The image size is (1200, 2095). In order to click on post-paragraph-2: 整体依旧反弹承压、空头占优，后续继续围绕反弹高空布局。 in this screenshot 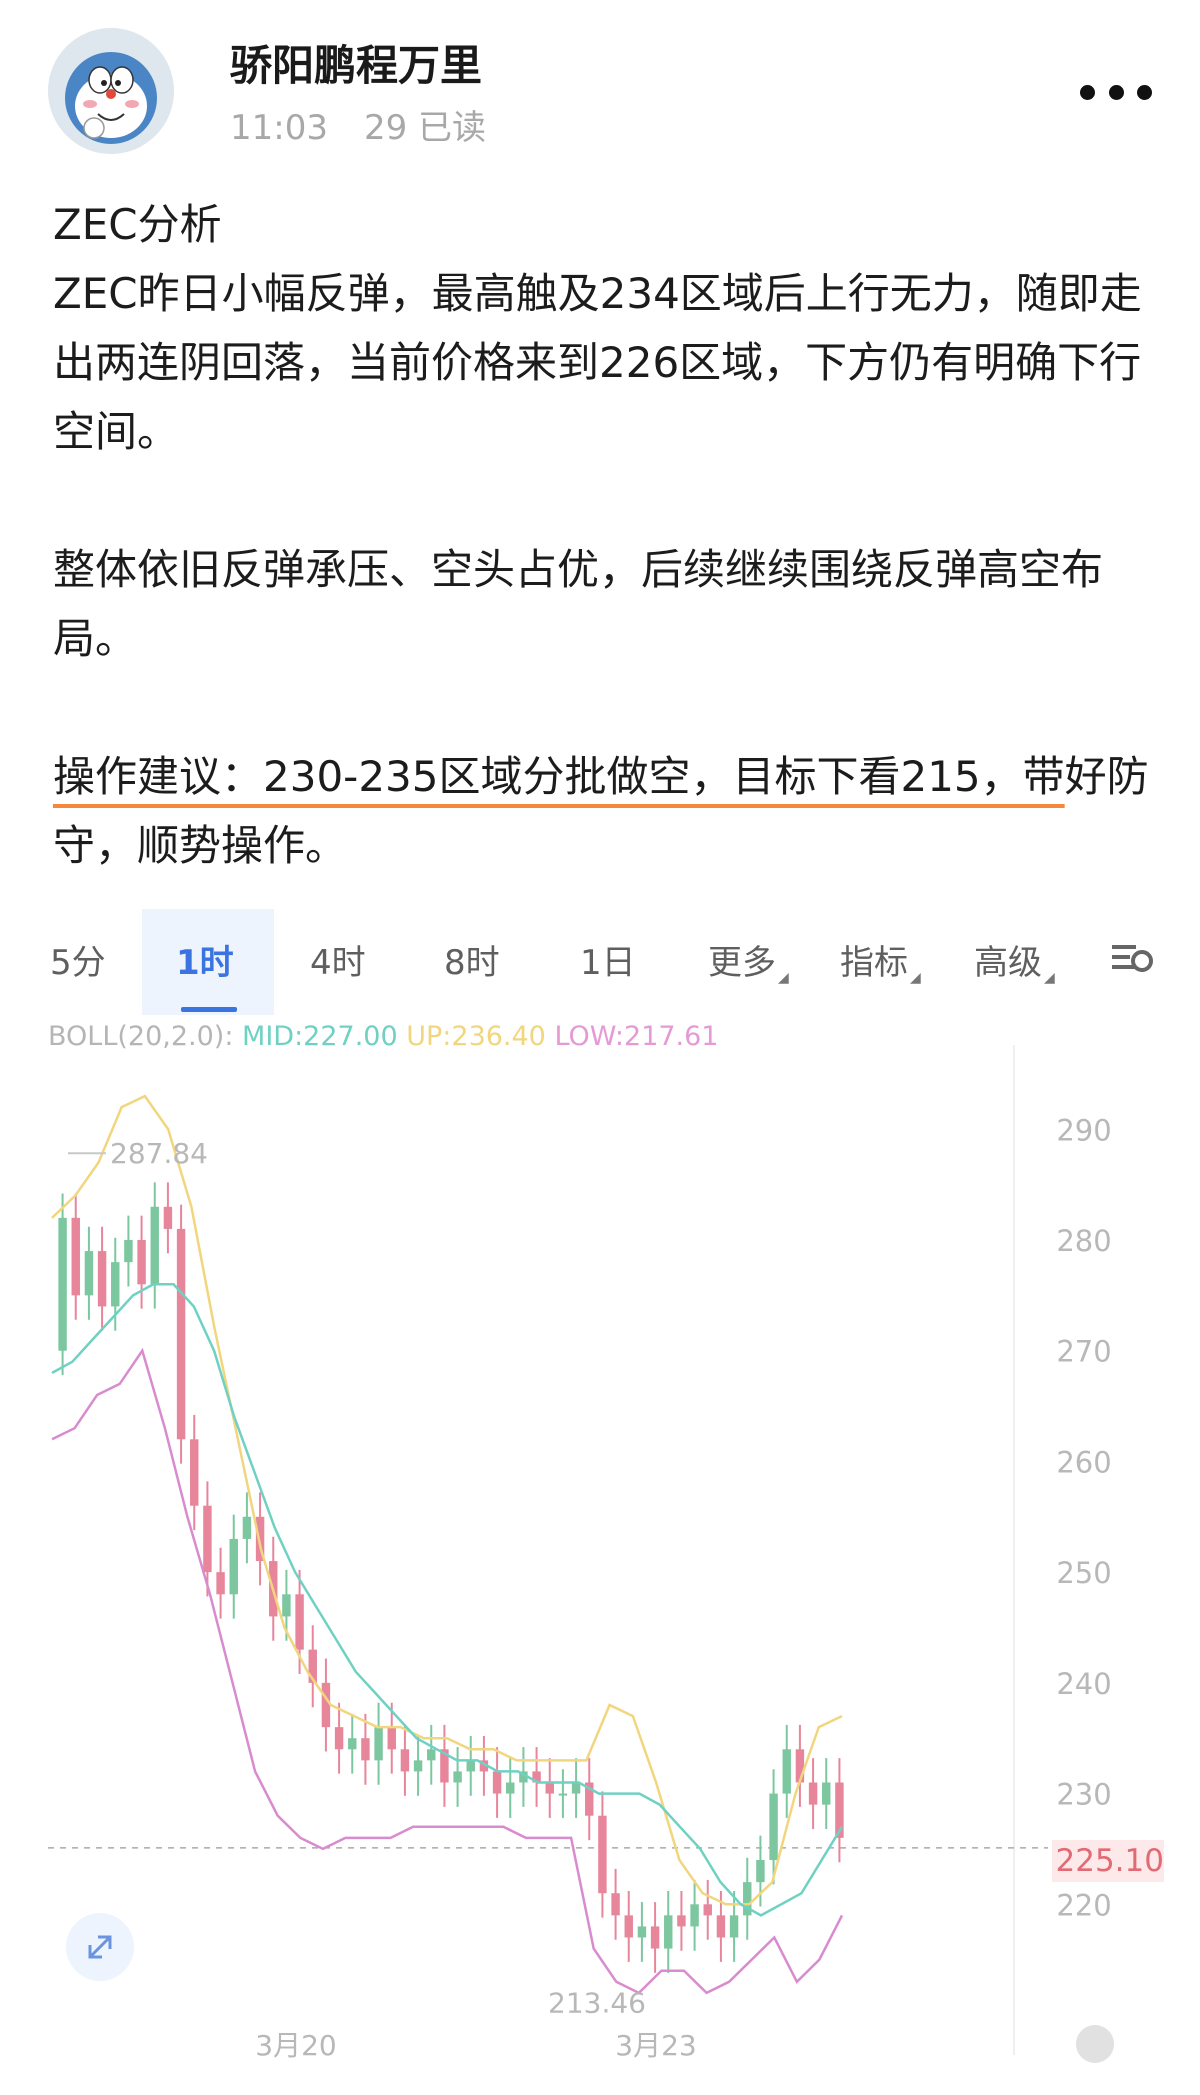, I will do `click(578, 604)`.